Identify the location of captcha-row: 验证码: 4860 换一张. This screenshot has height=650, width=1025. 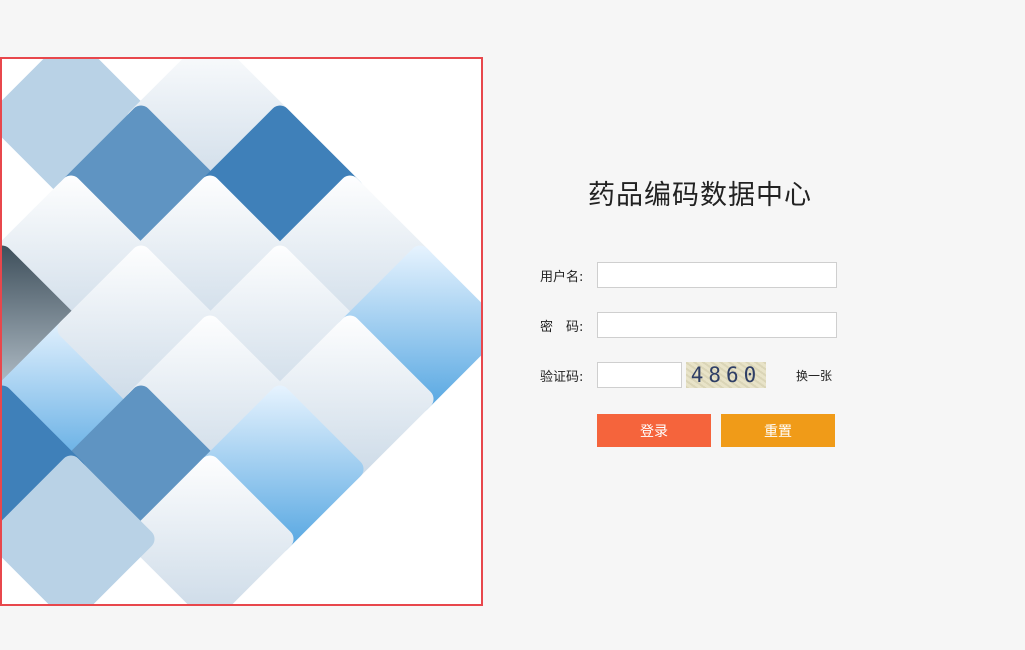
(686, 375).